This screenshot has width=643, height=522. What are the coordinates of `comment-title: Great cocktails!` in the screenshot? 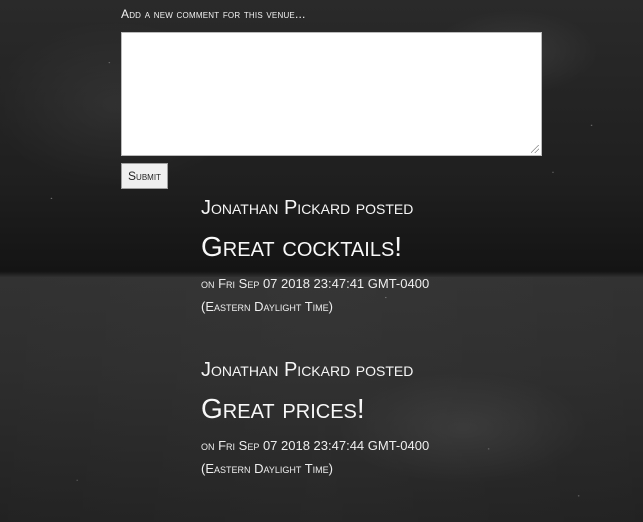 It's located at (302, 246).